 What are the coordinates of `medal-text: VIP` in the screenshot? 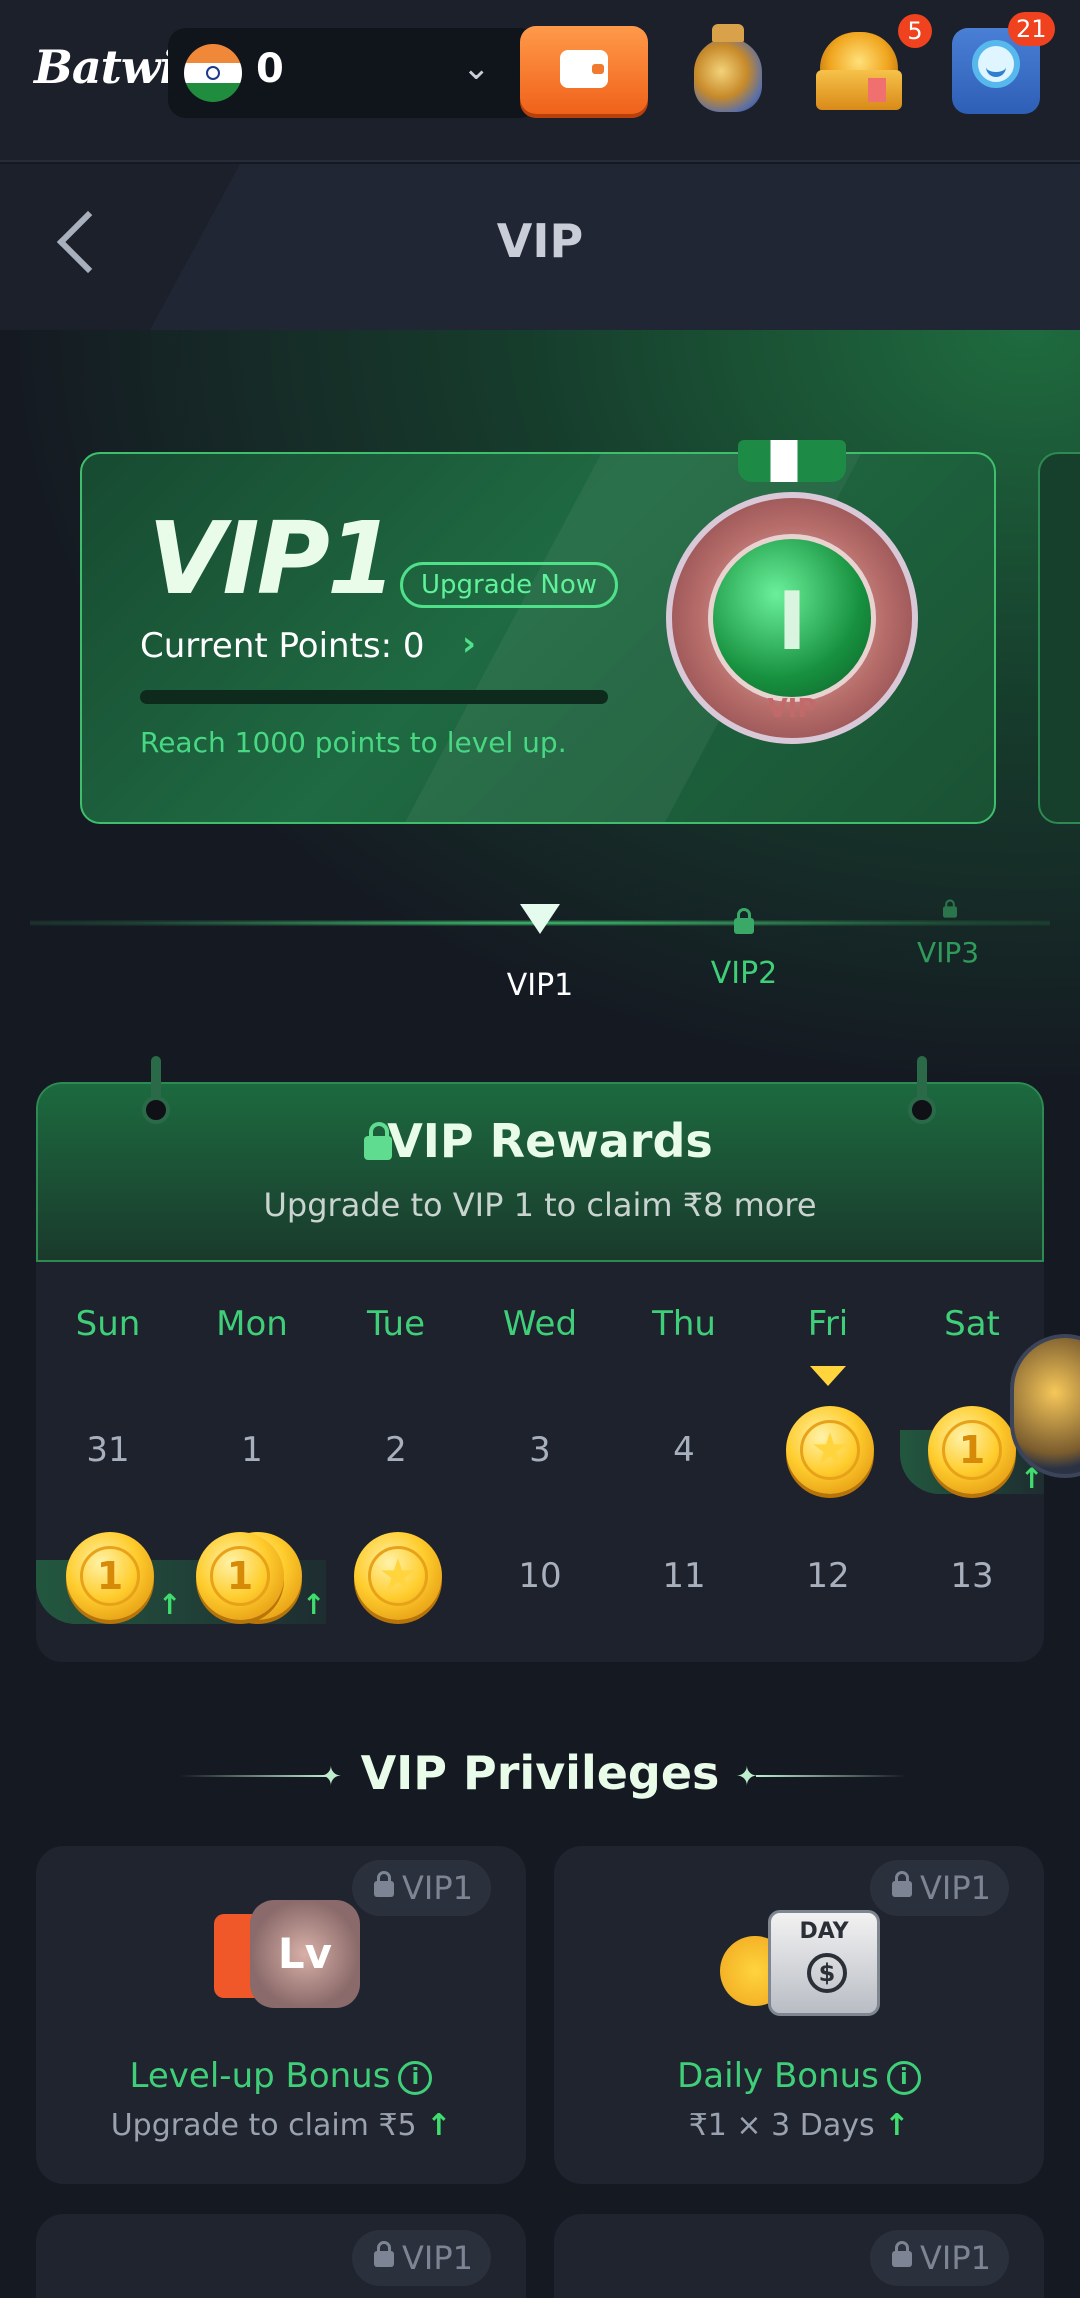 It's located at (792, 709).